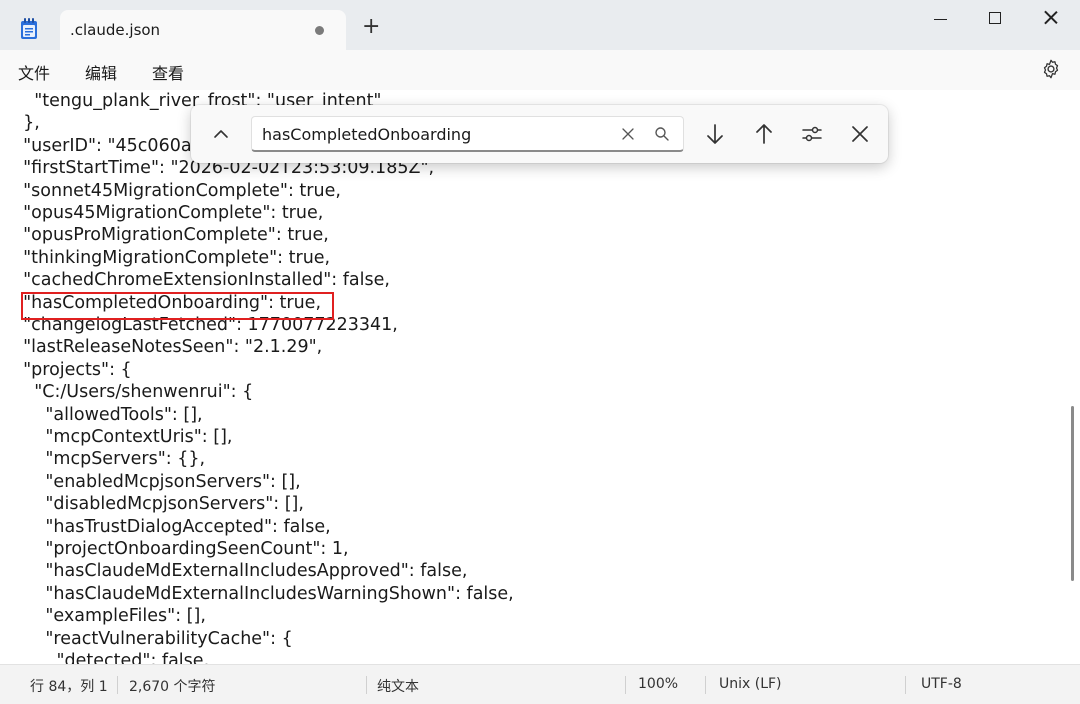 The image size is (1080, 704). I want to click on unsaved-dot-icon, so click(319, 30).